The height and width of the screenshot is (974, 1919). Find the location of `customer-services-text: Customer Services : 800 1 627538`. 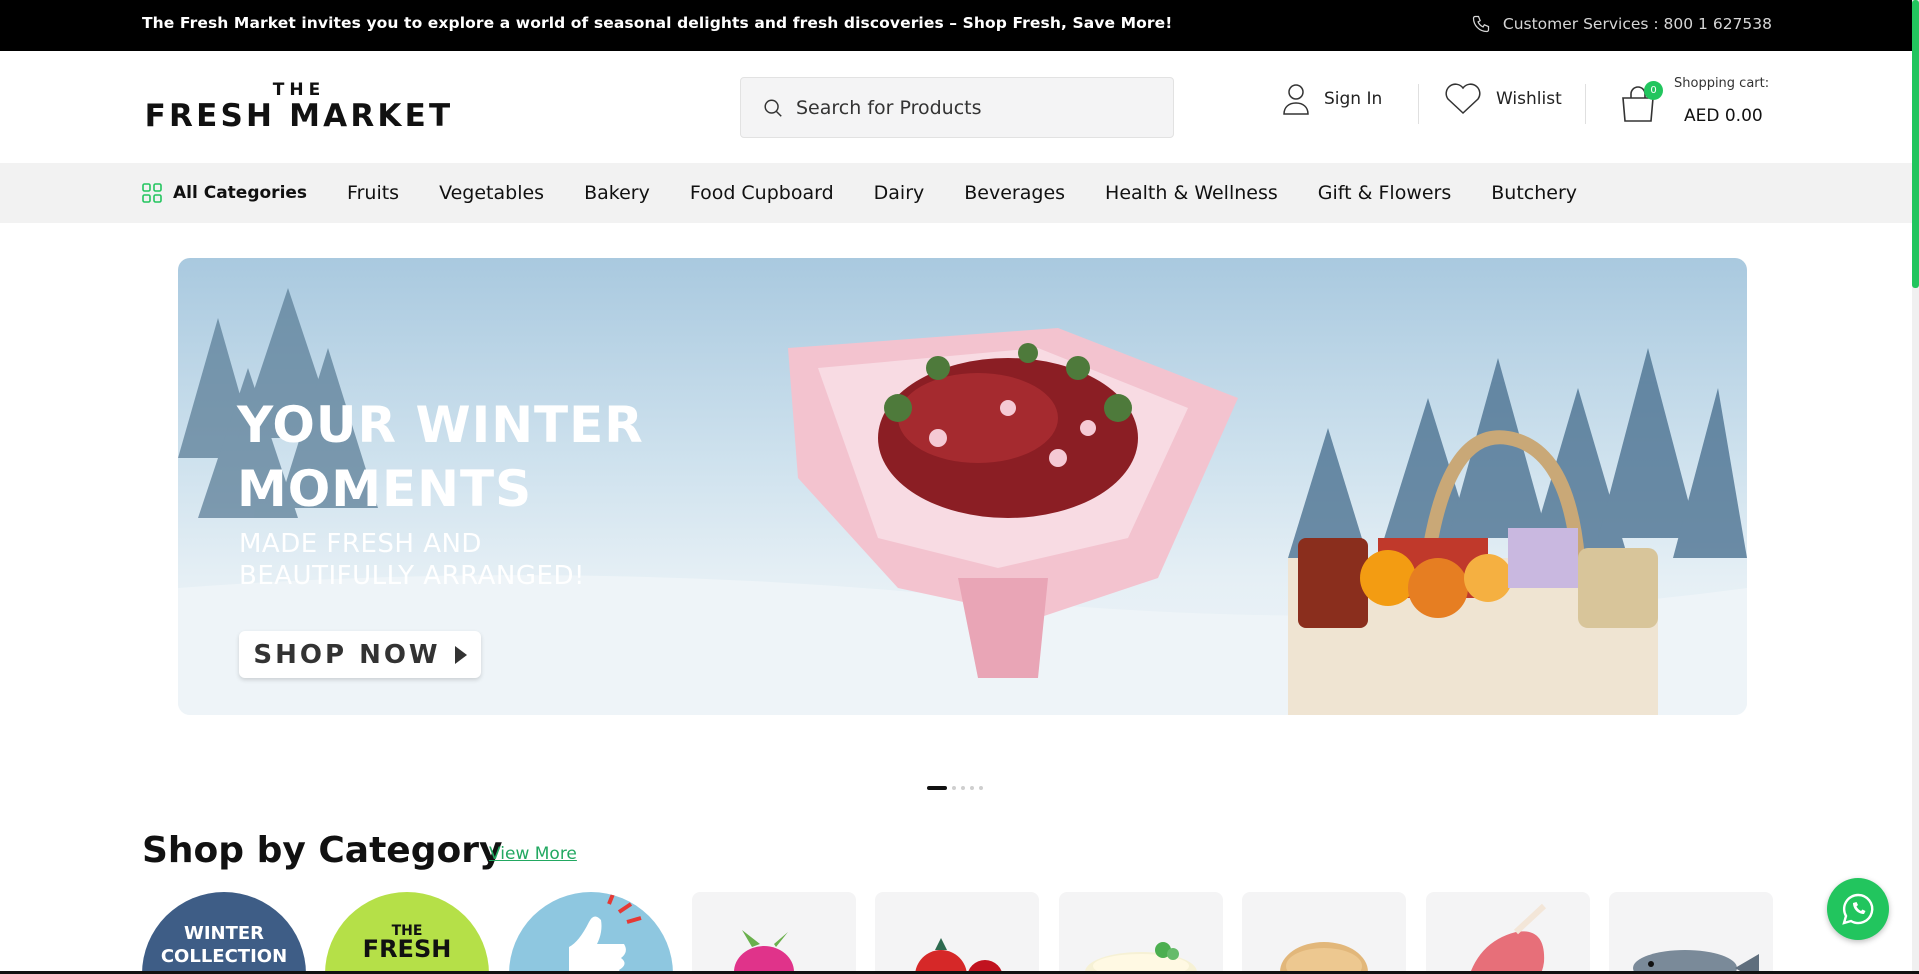

customer-services-text: Customer Services : 800 1 627538 is located at coordinates (1637, 24).